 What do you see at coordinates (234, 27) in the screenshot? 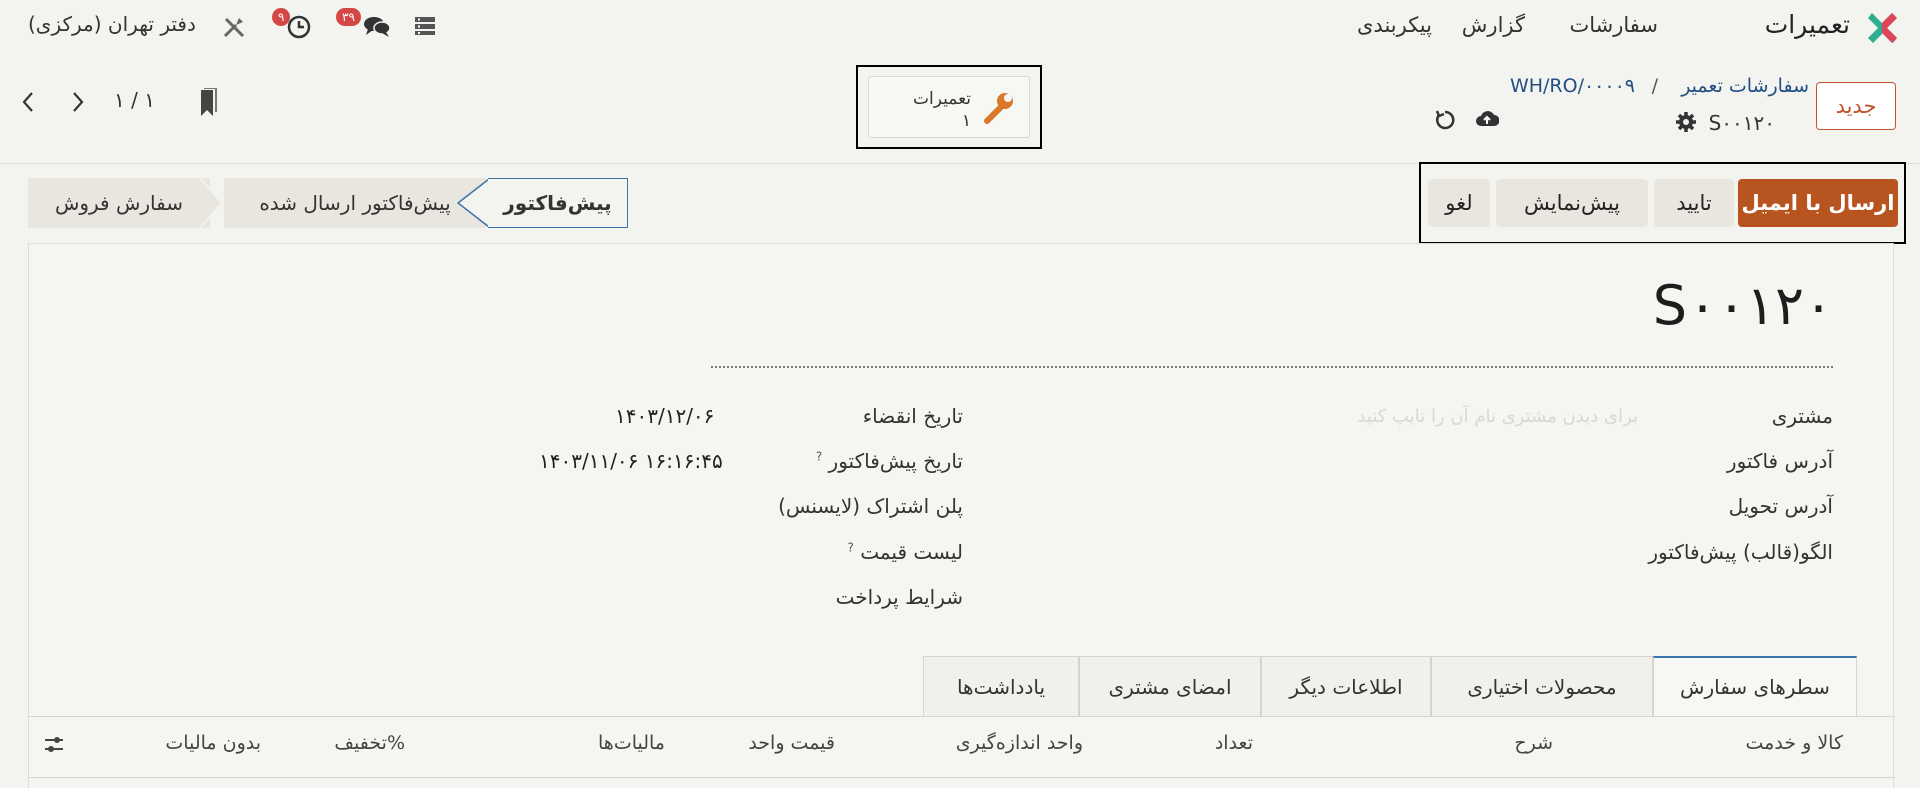
I see `tools-icon` at bounding box center [234, 27].